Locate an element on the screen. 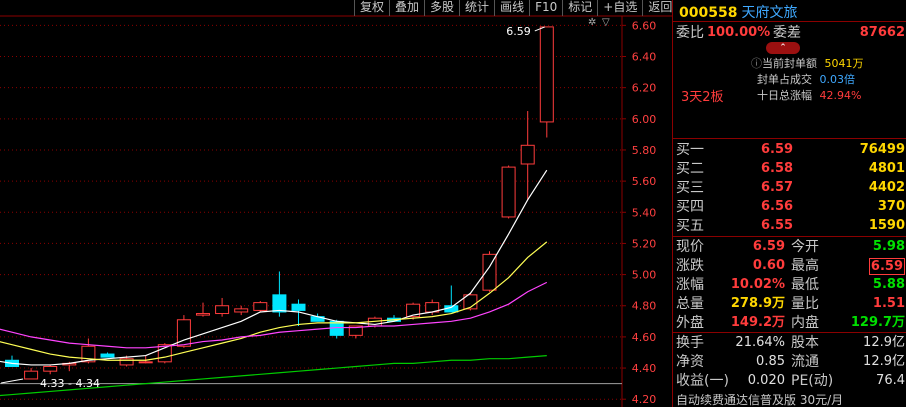 This screenshot has height=407, width=906. stat-value: 1.51 is located at coordinates (888, 303).